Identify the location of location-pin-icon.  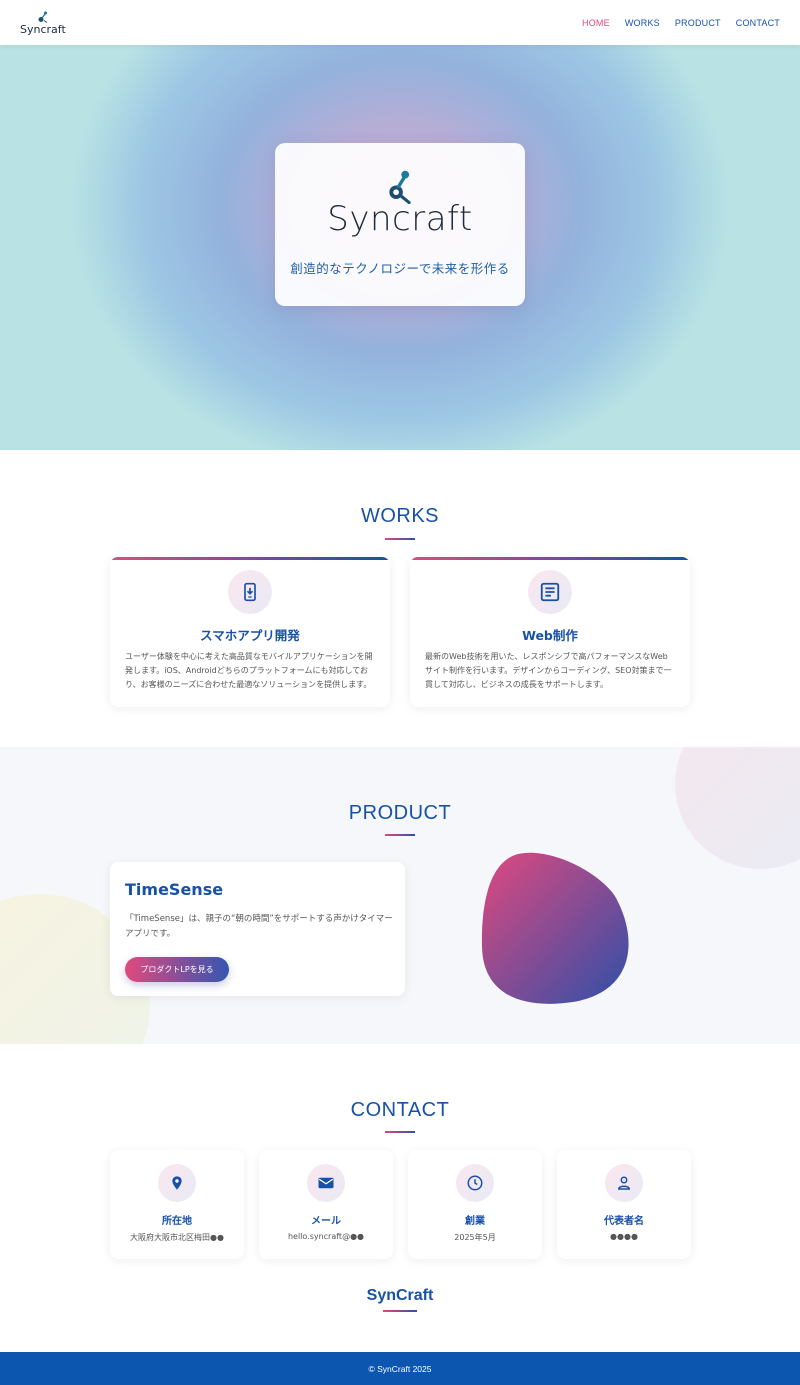
(177, 1183).